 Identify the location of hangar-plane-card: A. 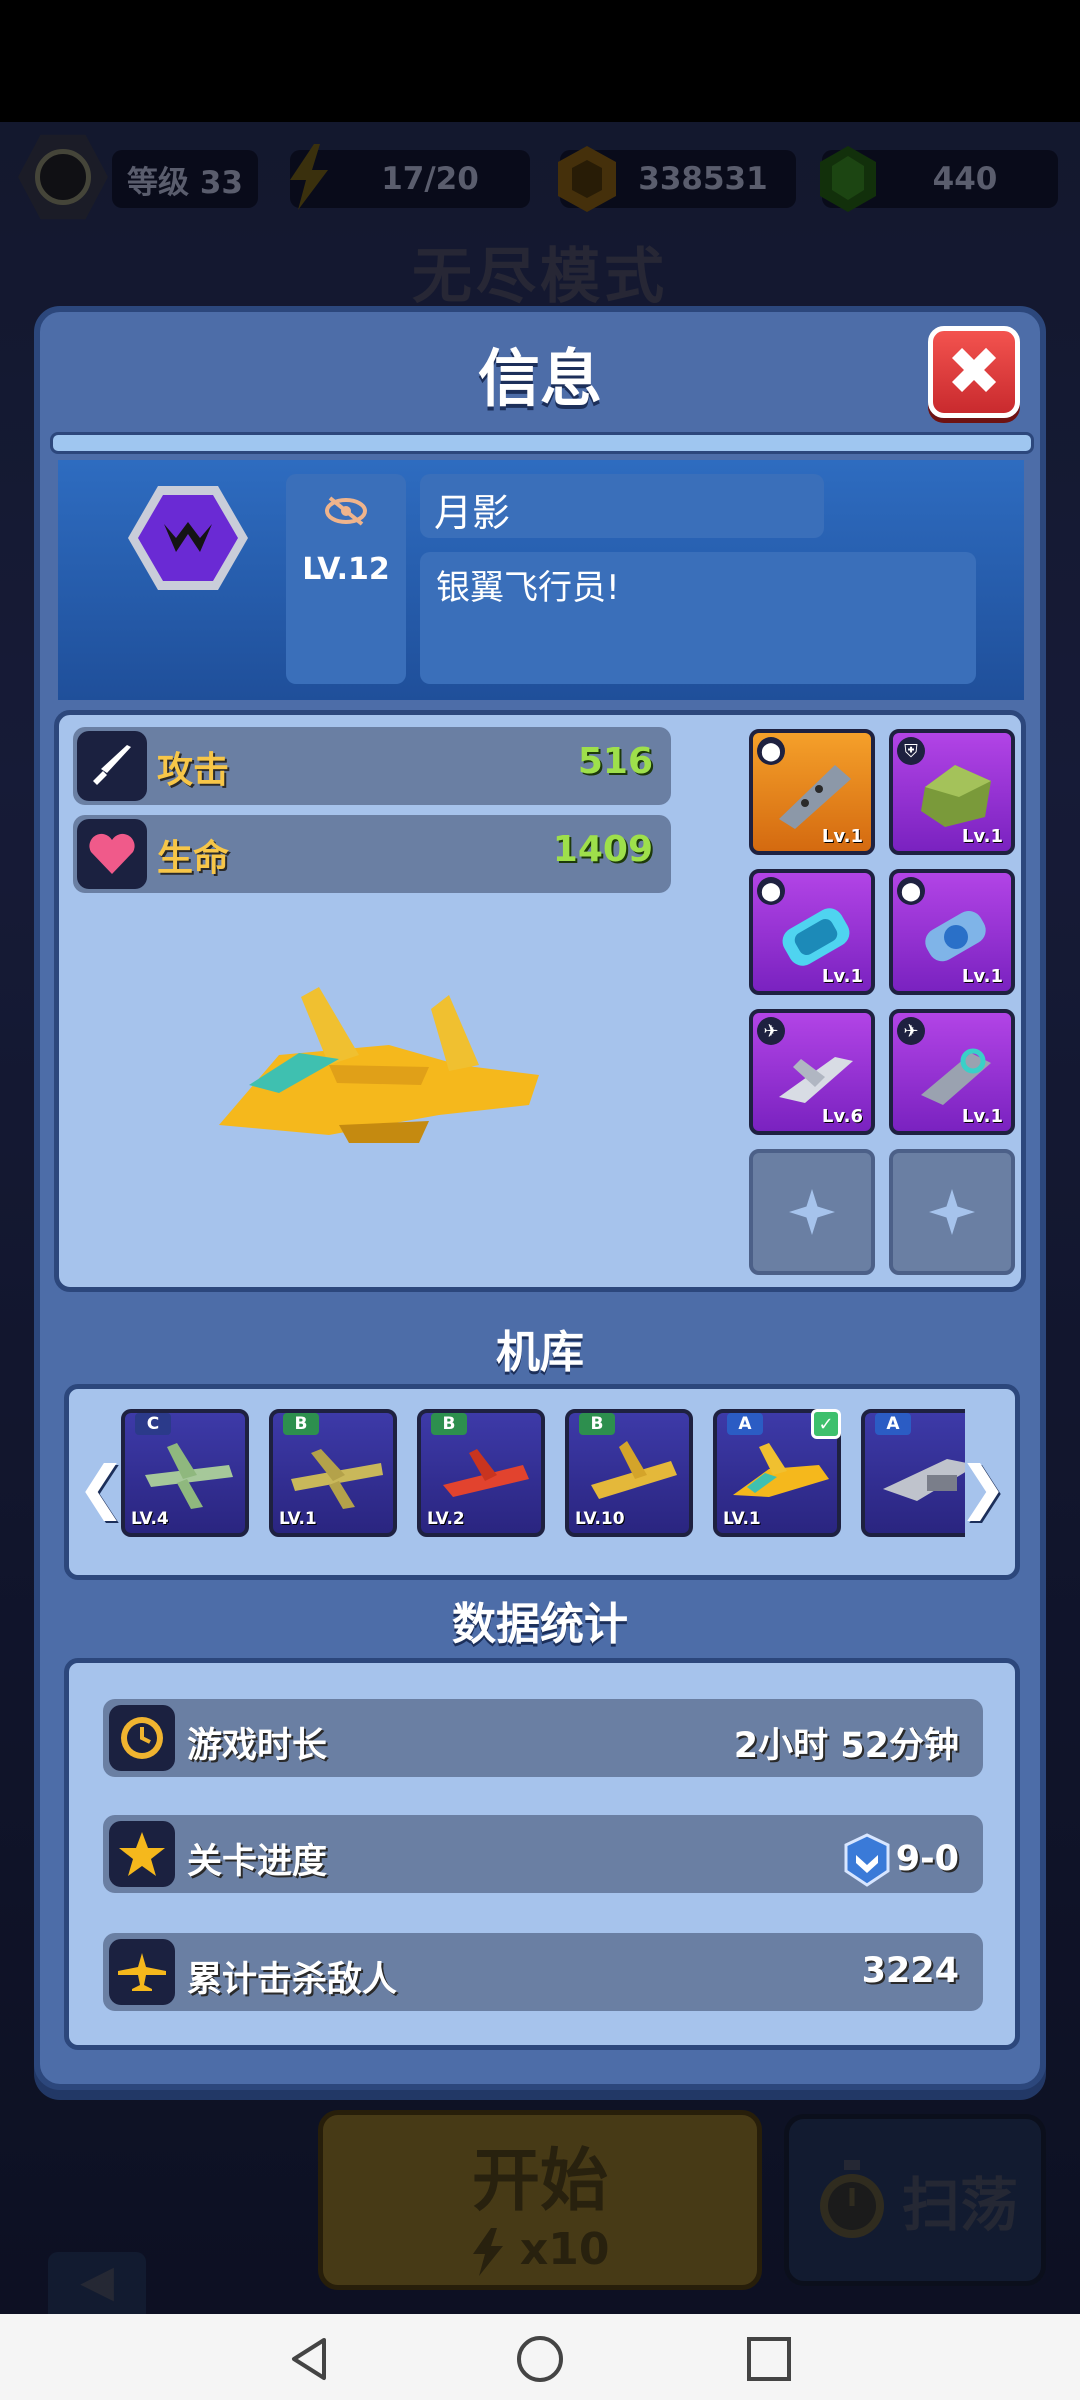
(913, 1473).